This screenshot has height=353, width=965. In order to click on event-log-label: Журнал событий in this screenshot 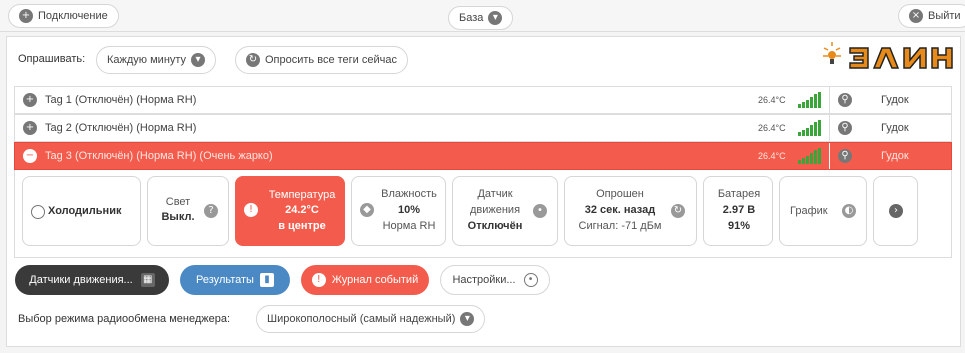, I will do `click(375, 280)`.